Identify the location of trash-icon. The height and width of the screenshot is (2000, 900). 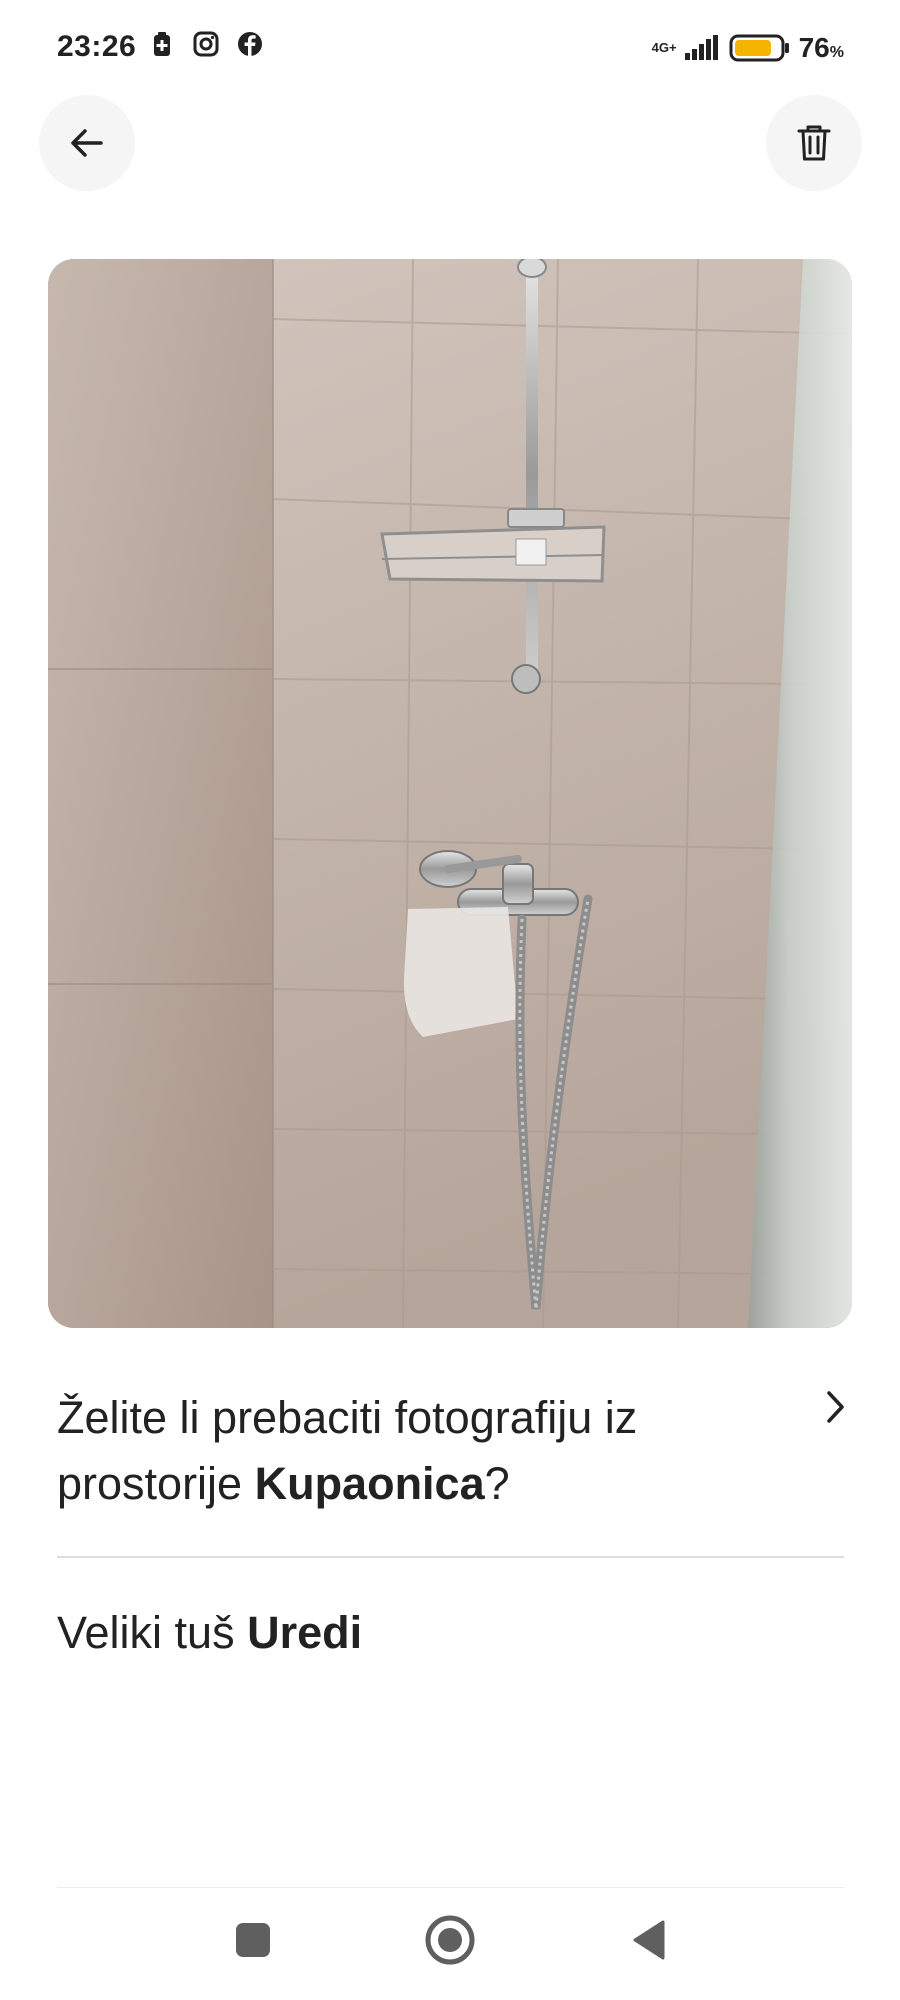
(814, 143).